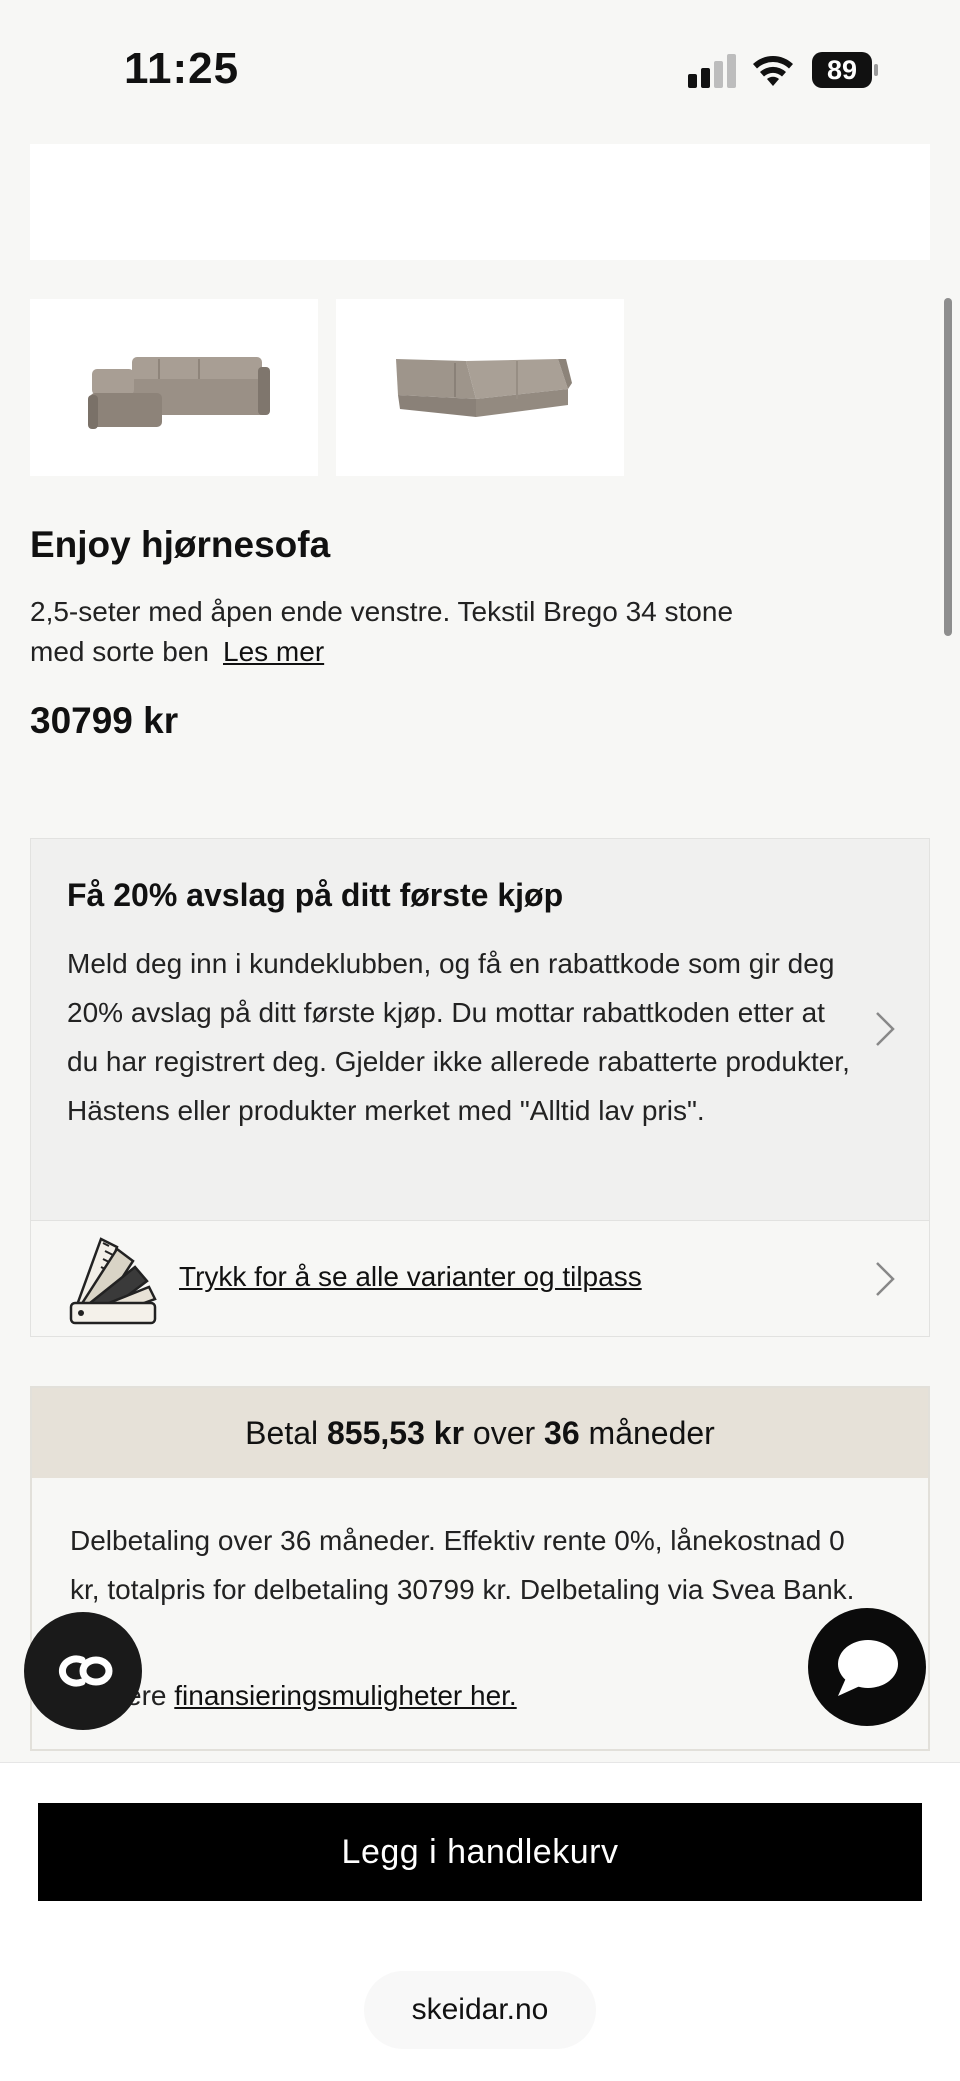 The width and height of the screenshot is (960, 2081). Describe the element at coordinates (842, 70) in the screenshot. I see `battery-level: 89` at that location.